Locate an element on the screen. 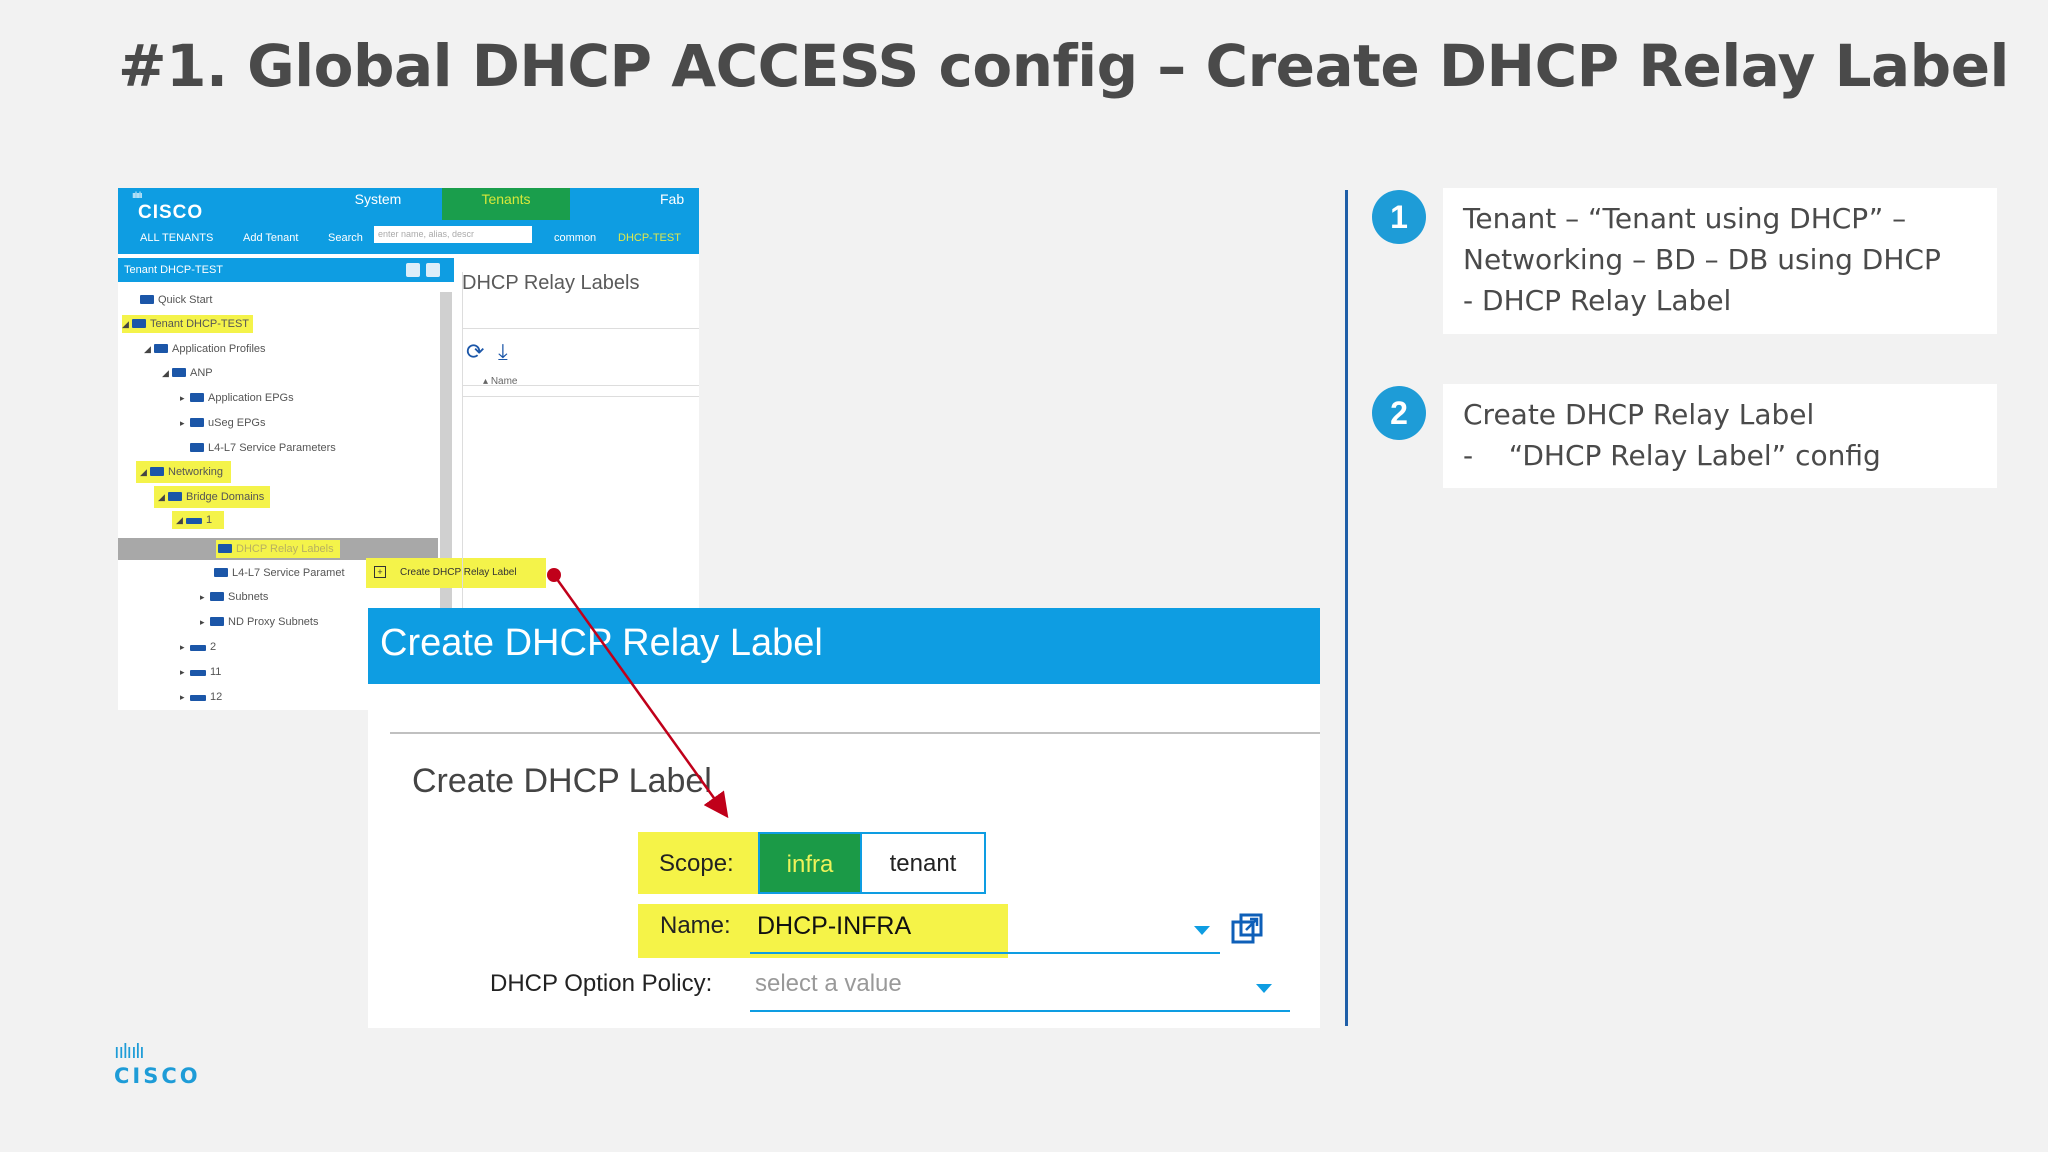 The height and width of the screenshot is (1152, 2048). tree-item-nd-proxy-subnets: ▸ ND Proxy Subnets is located at coordinates (259, 622).